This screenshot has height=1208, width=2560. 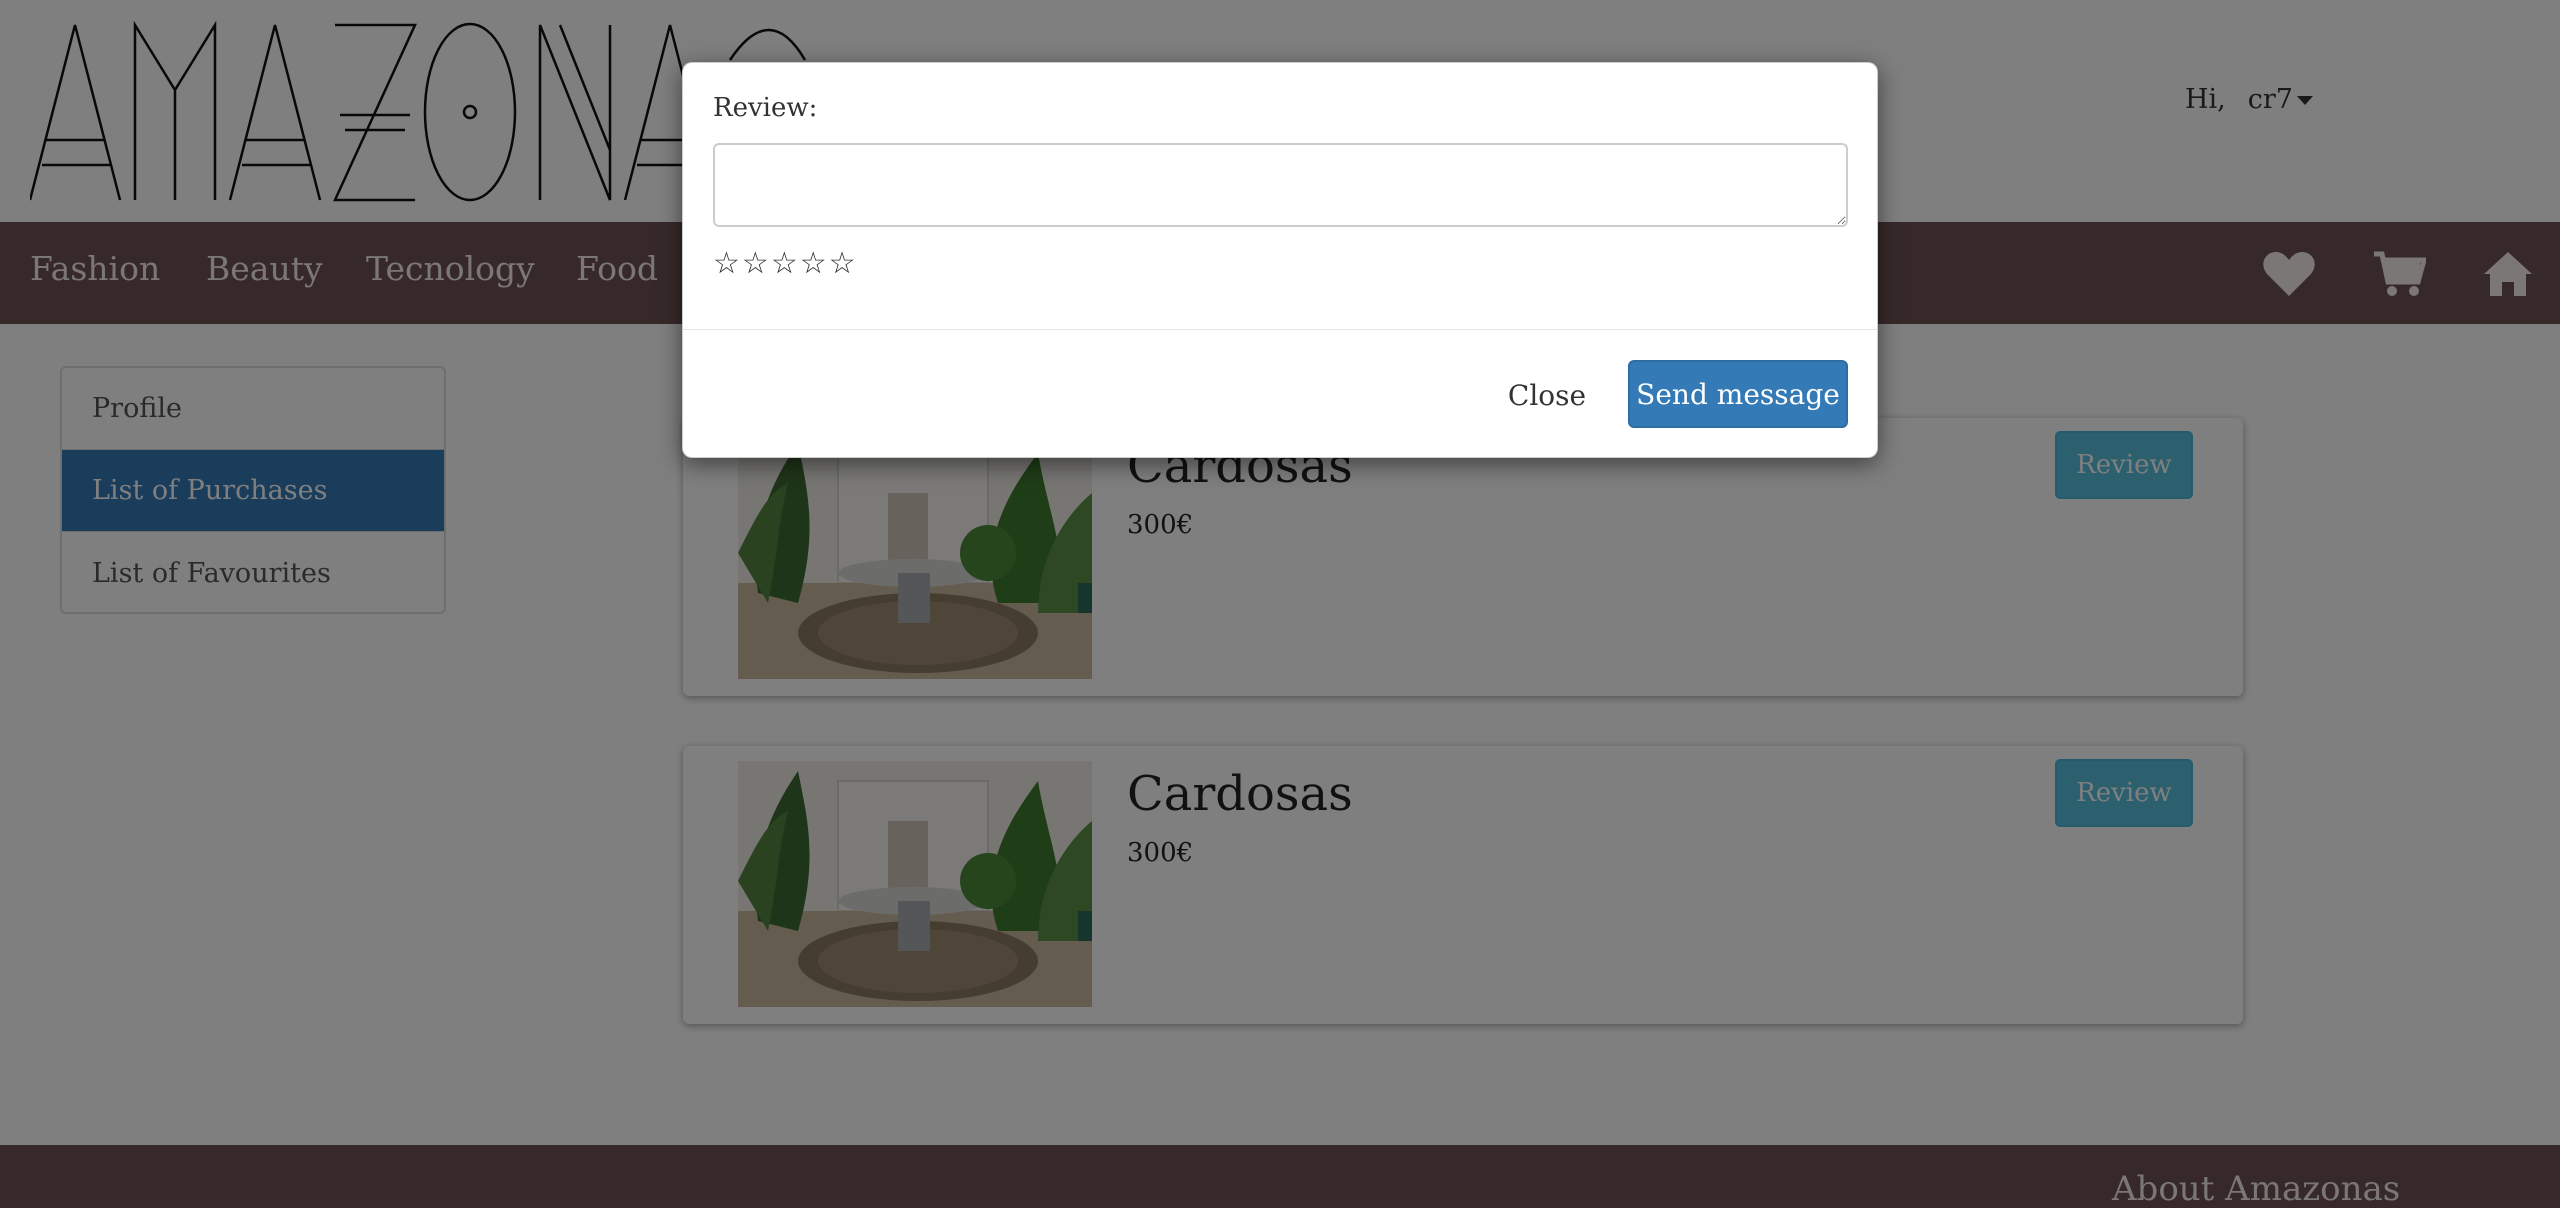 What do you see at coordinates (1280, 329) in the screenshot?
I see `modal-divider` at bounding box center [1280, 329].